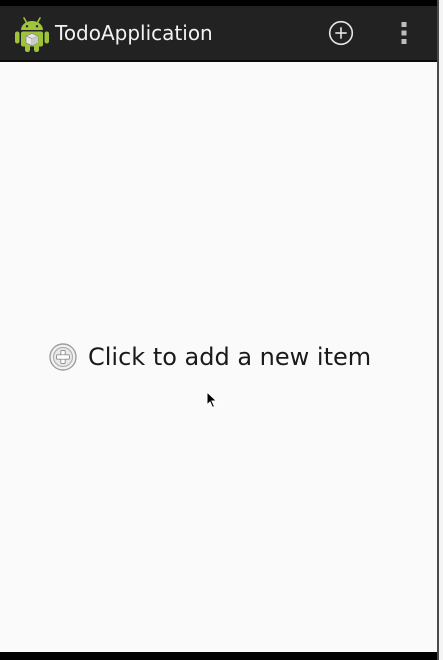 The width and height of the screenshot is (443, 660). I want to click on bottom-strip, so click(218, 656).